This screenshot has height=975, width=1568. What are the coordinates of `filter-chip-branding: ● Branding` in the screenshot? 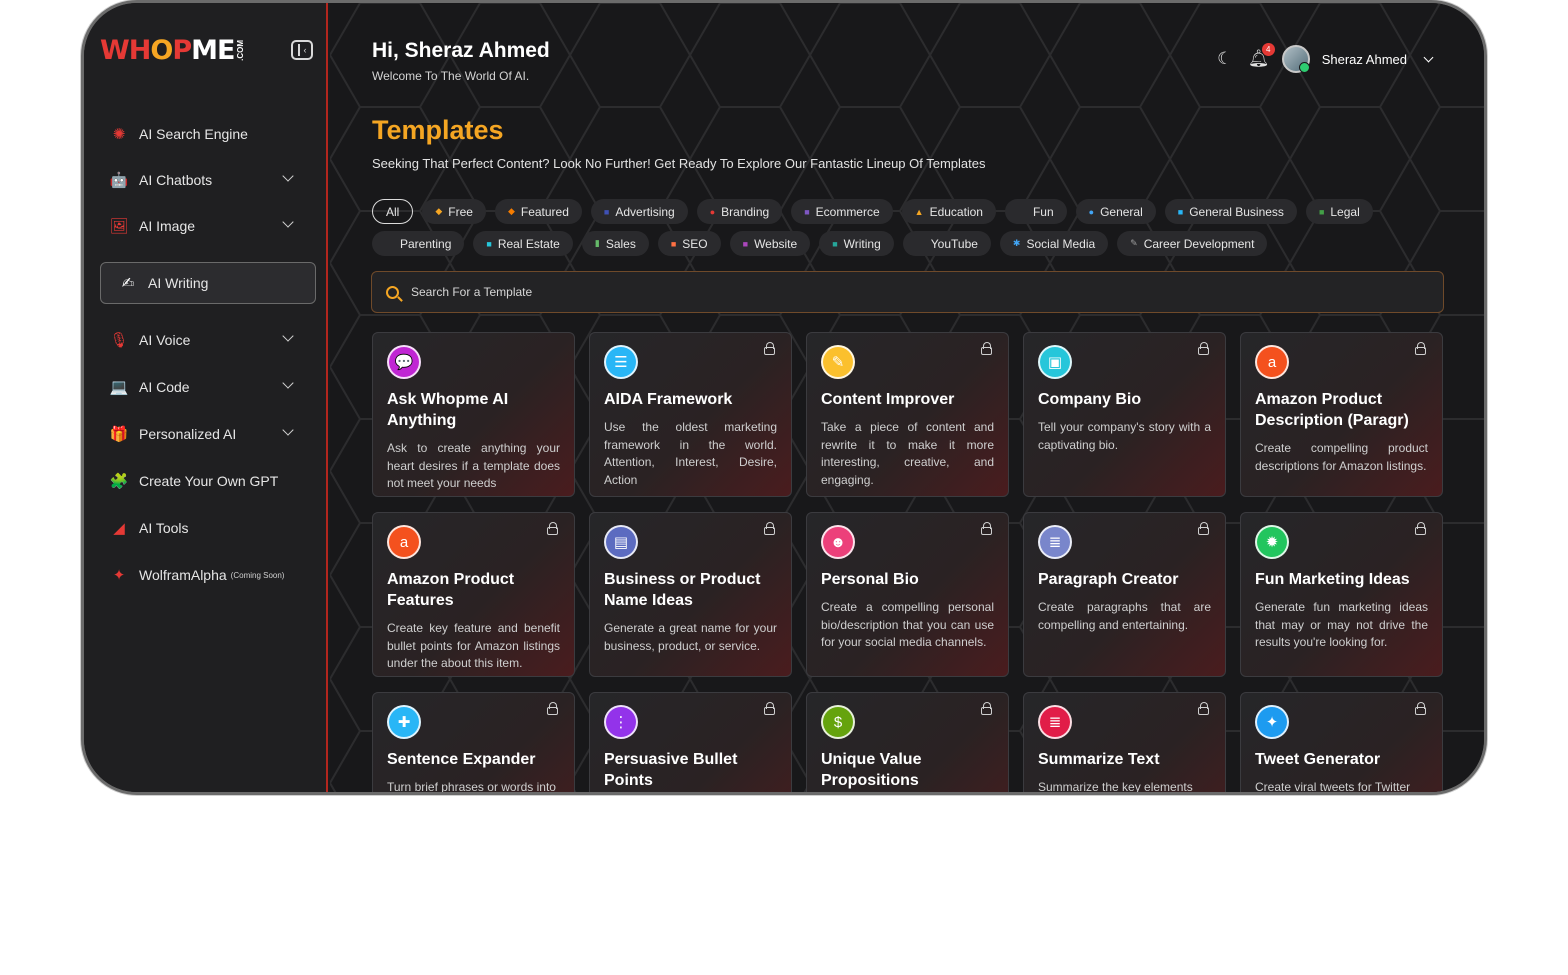 It's located at (739, 211).